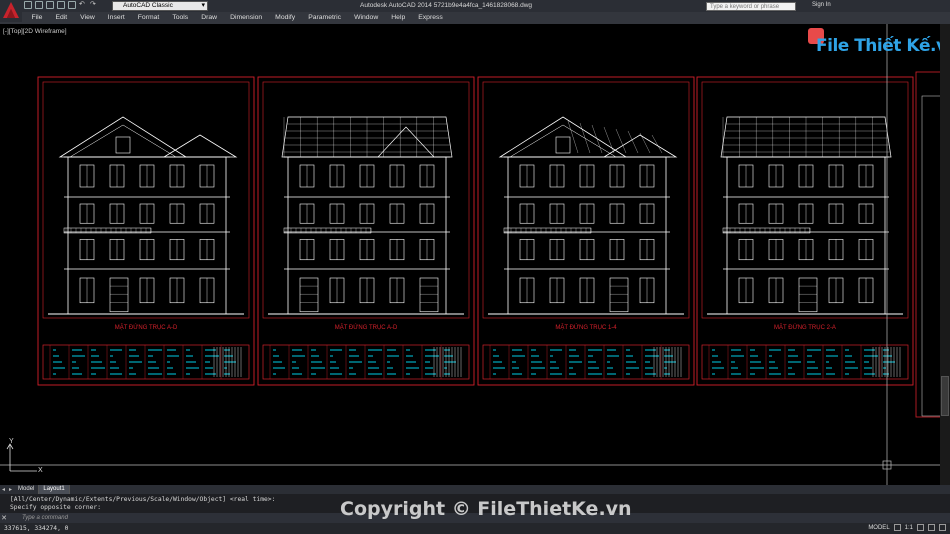  I want to click on print-icon, so click(72, 5).